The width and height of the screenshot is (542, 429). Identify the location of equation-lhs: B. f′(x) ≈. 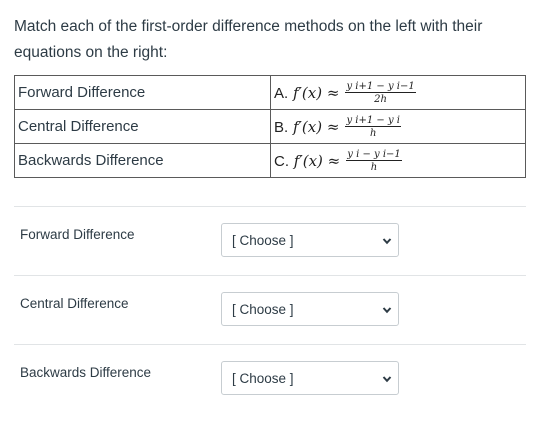
(307, 126).